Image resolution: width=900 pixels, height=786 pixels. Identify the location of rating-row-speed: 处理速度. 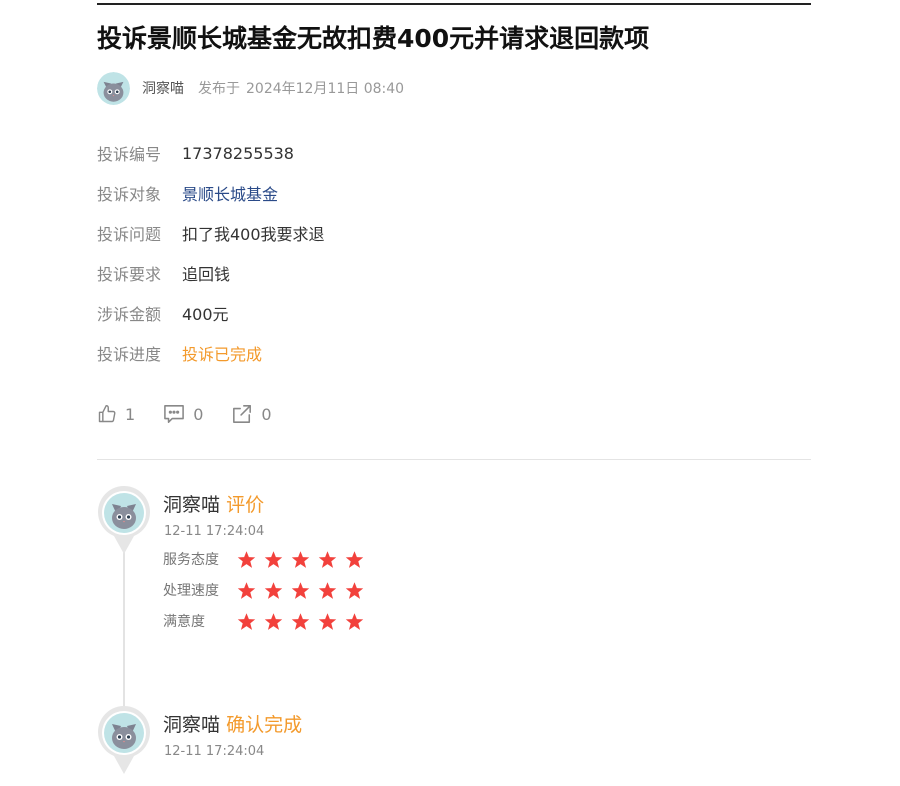
(267, 590).